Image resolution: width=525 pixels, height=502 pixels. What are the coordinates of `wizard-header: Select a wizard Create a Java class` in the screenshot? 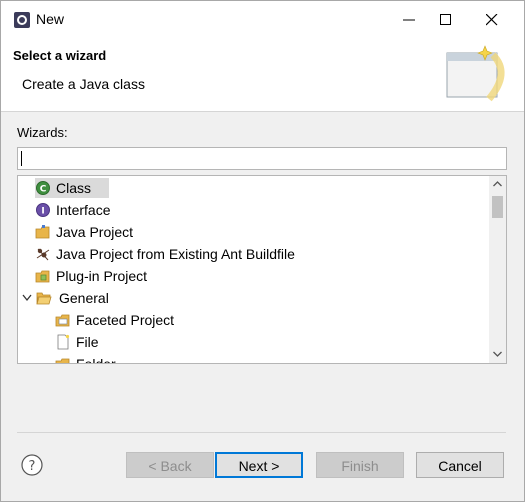 It's located at (262, 75).